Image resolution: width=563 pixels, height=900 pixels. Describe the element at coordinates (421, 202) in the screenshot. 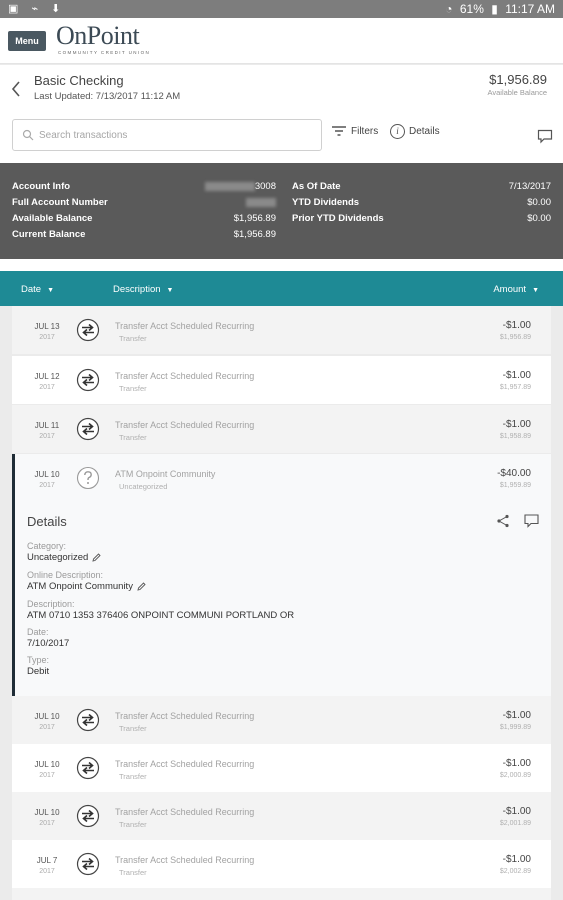

I see `info-row-ytd-dividends: YTD Dividends $0.00` at that location.